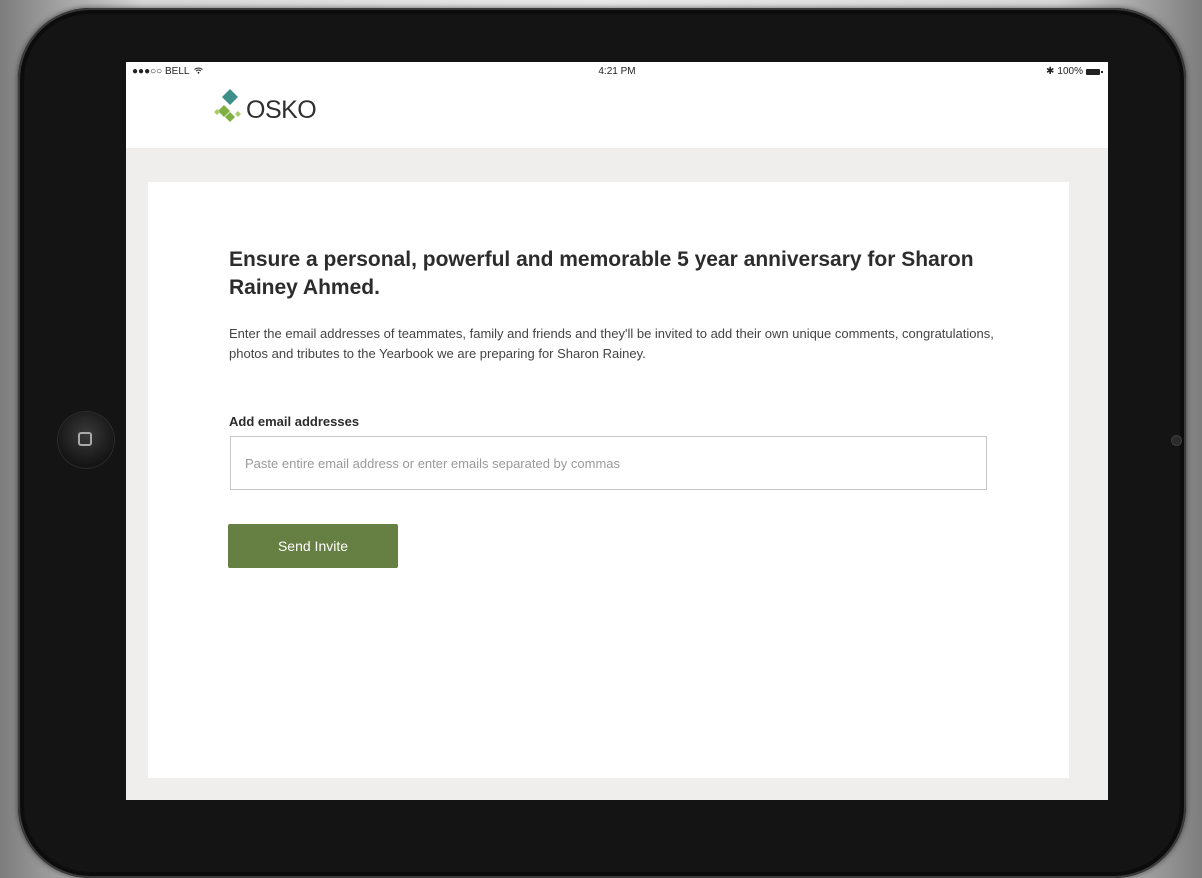 The image size is (1202, 878). Describe the element at coordinates (281, 110) in the screenshot. I see `logo-text: OSKO` at that location.